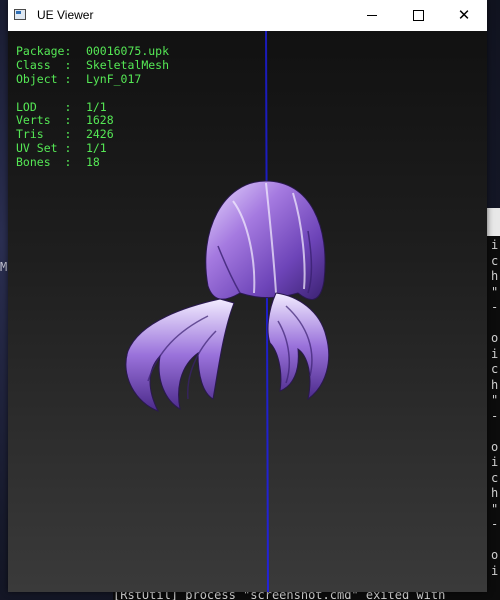  I want to click on info-label: Tris :, so click(44, 134).